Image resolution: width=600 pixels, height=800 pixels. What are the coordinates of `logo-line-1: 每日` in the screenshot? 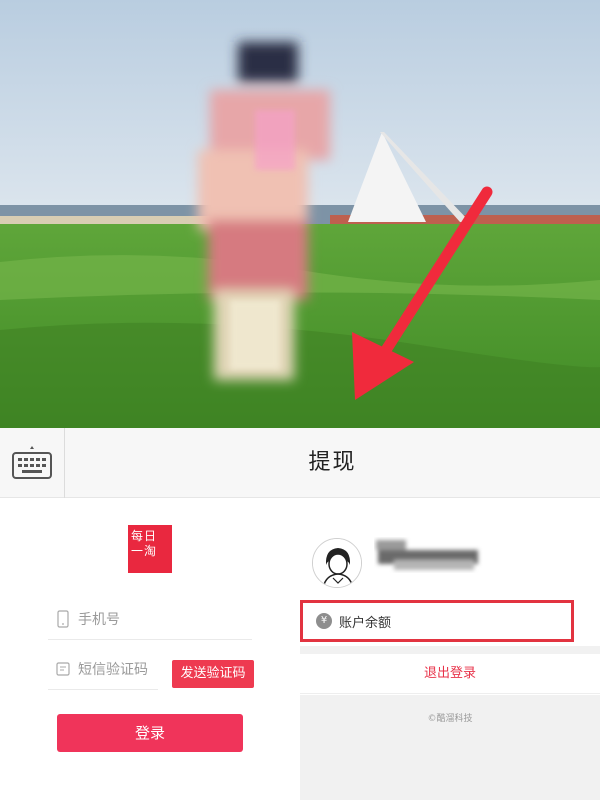 It's located at (144, 536).